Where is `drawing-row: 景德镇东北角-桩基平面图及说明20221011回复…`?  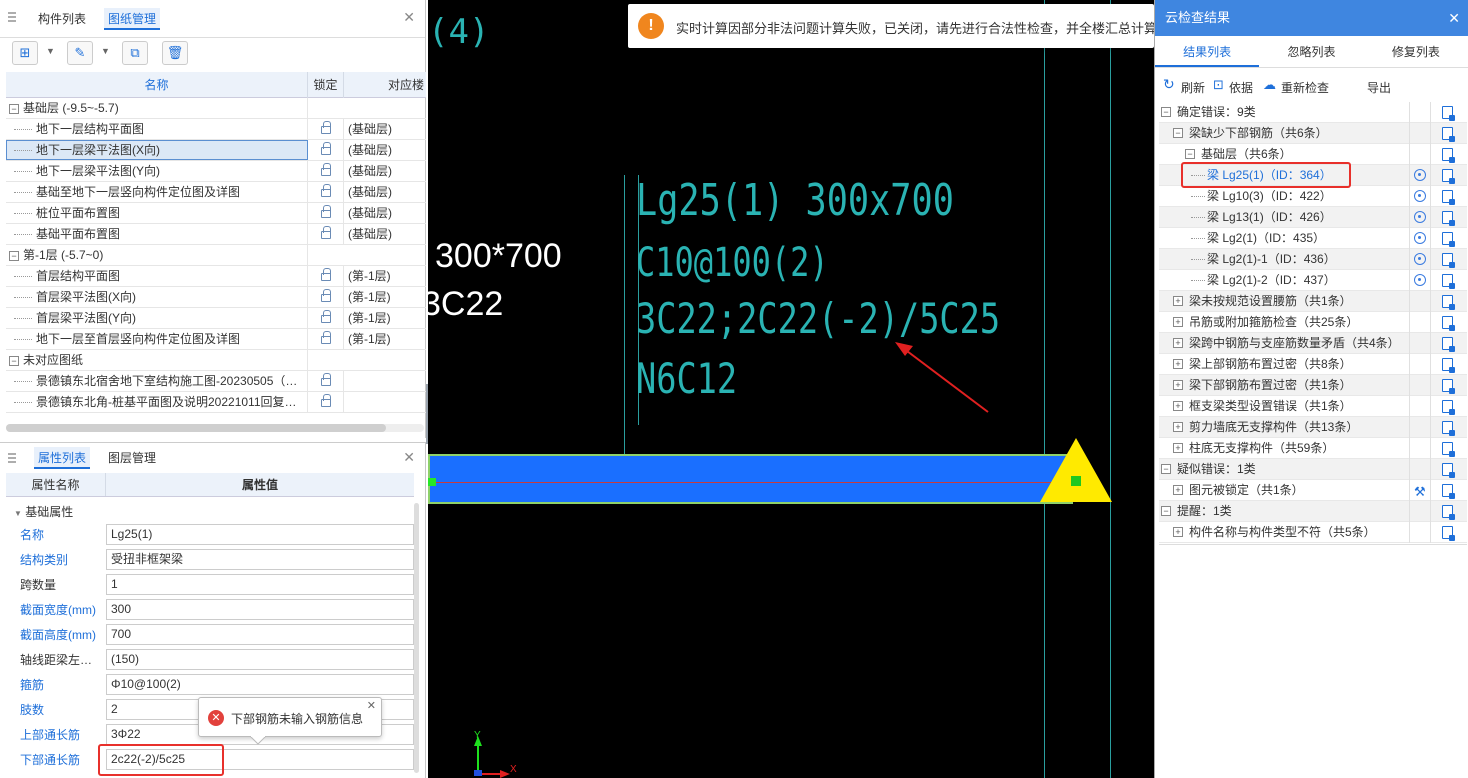 drawing-row: 景德镇东北角-桩基平面图及说明20221011回复… is located at coordinates (216, 402).